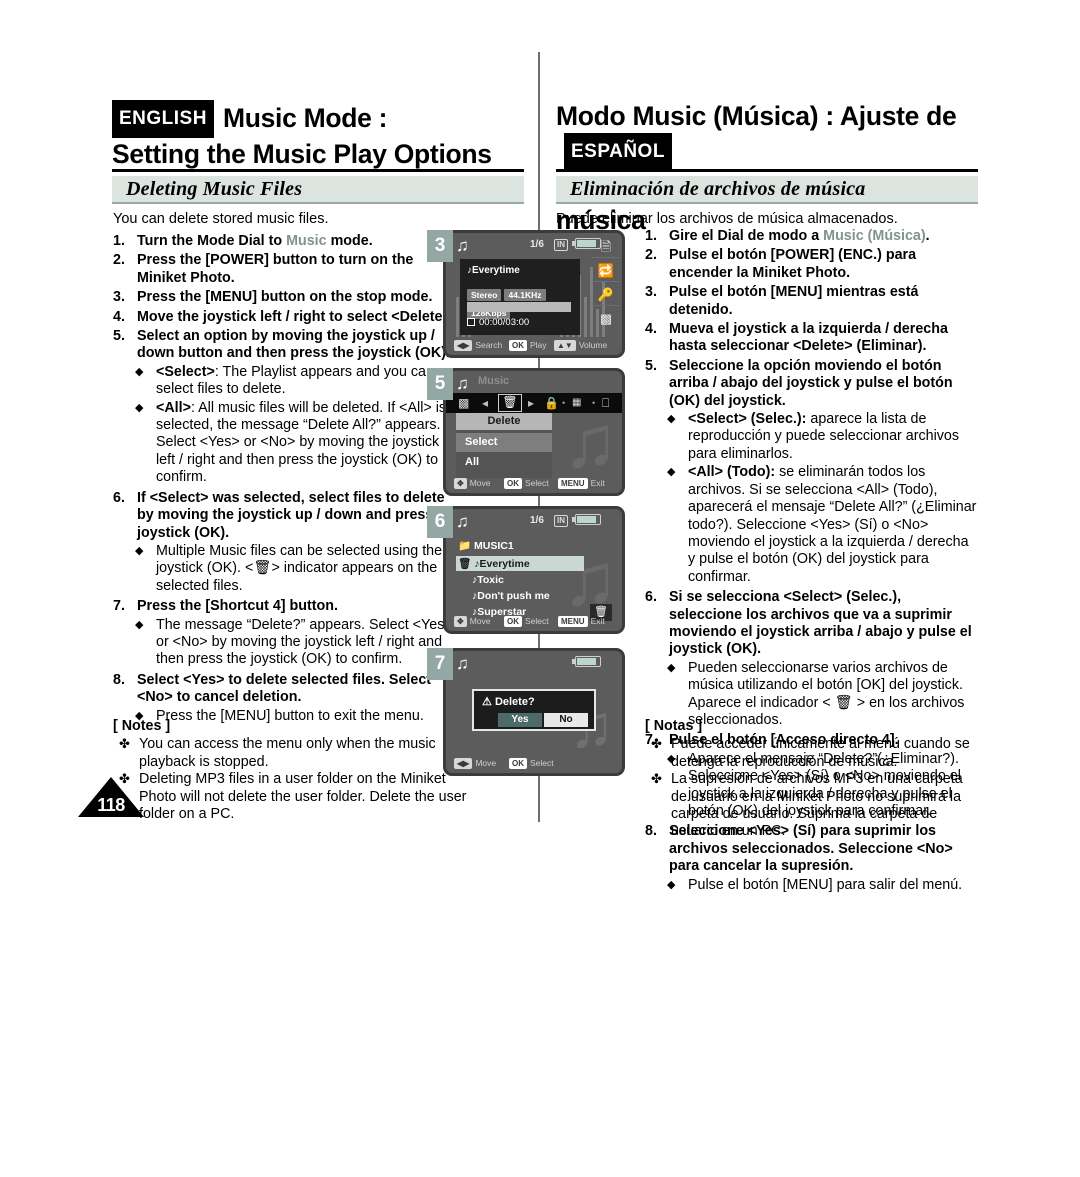  What do you see at coordinates (534, 345) in the screenshot?
I see `lcd-bottom-hint-bar: ◀▶ Search OK Play ▲▼ Volume` at bounding box center [534, 345].